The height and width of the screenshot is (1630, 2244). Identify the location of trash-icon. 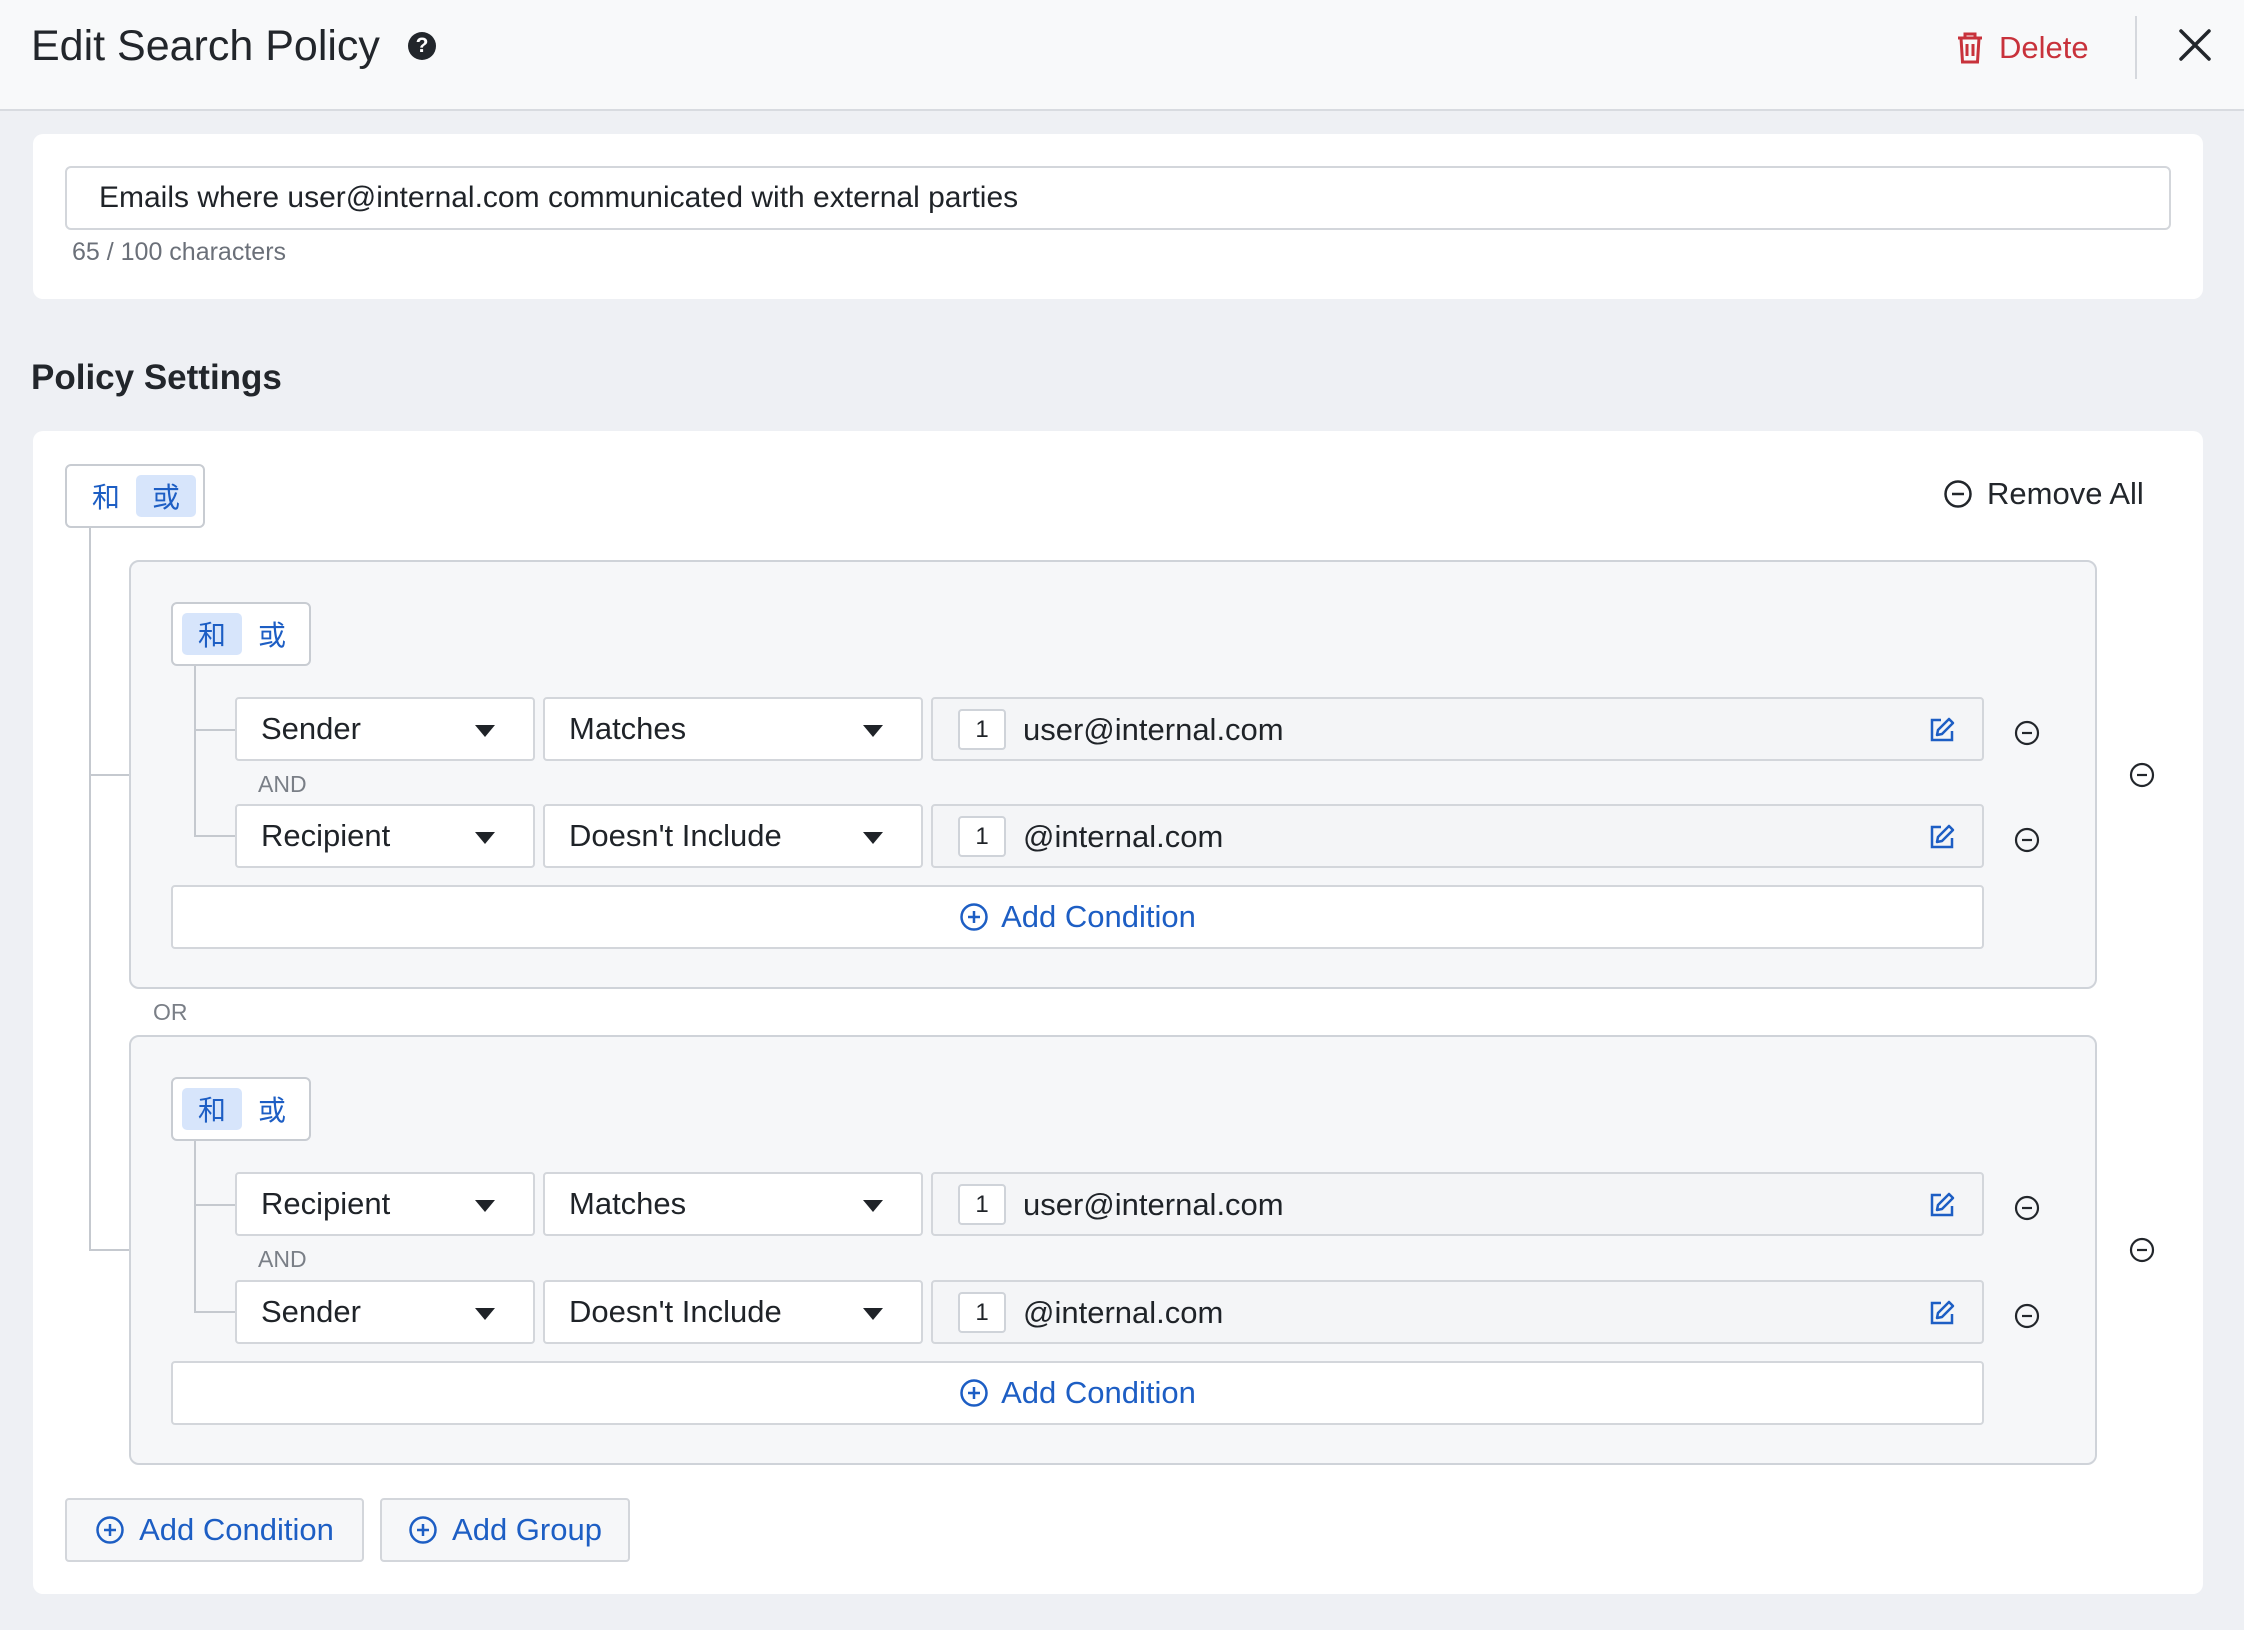
(1970, 48).